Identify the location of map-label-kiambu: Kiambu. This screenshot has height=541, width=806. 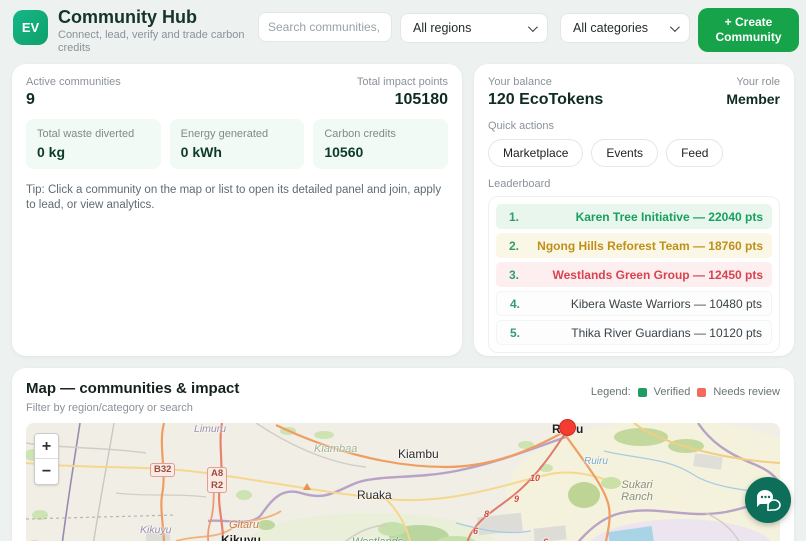
(418, 454).